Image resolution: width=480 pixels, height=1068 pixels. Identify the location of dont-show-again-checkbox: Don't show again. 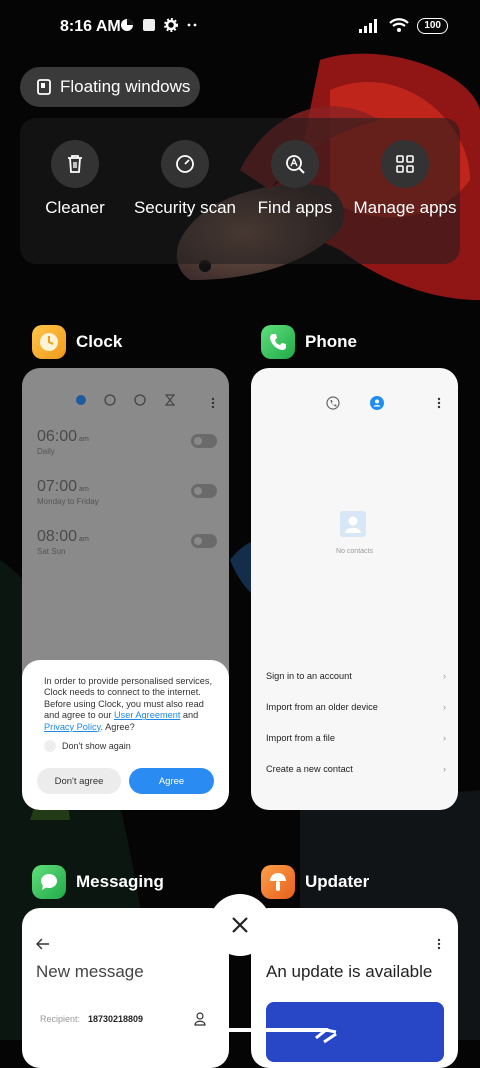
(87, 746).